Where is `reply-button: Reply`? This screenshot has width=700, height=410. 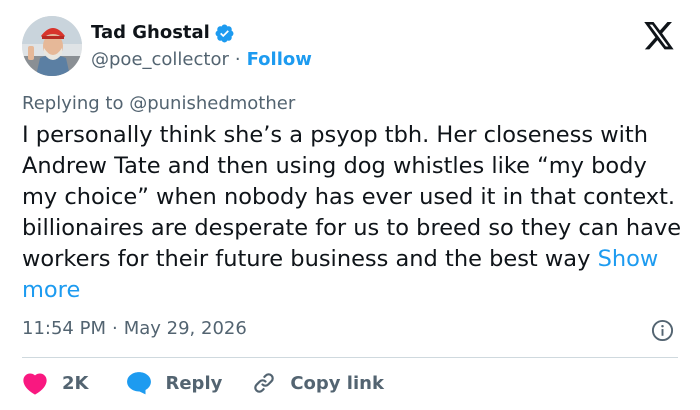
reply-button: Reply is located at coordinates (174, 383).